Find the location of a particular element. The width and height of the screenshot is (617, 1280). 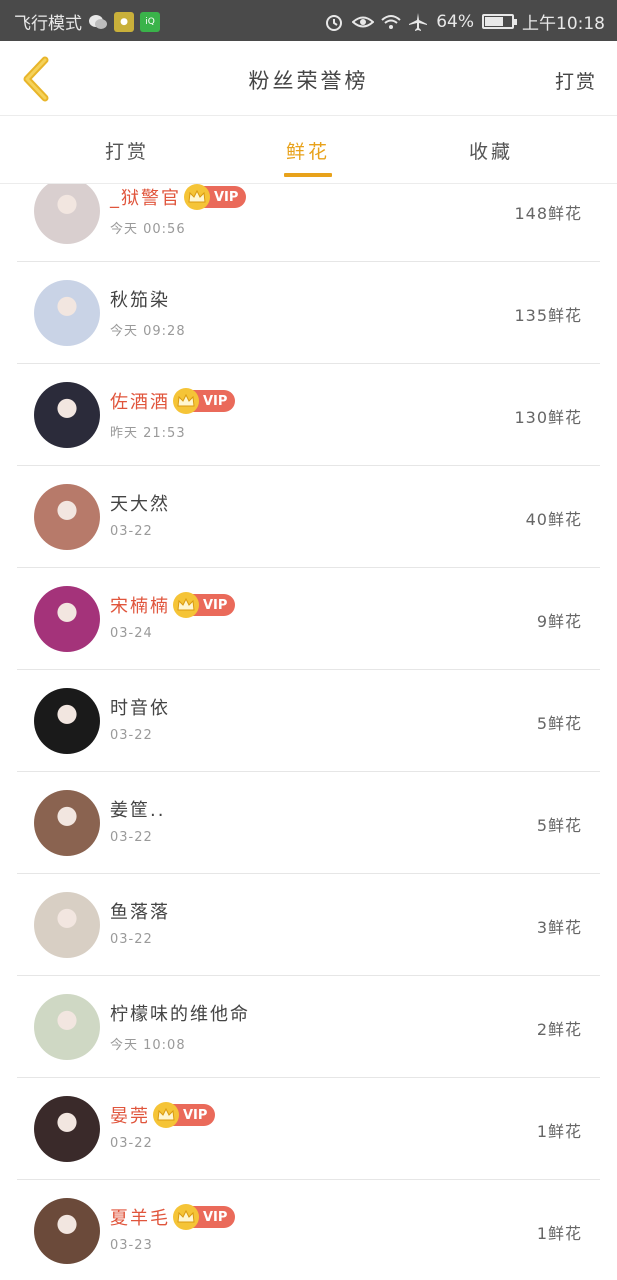

wifi-icon is located at coordinates (390, 22).